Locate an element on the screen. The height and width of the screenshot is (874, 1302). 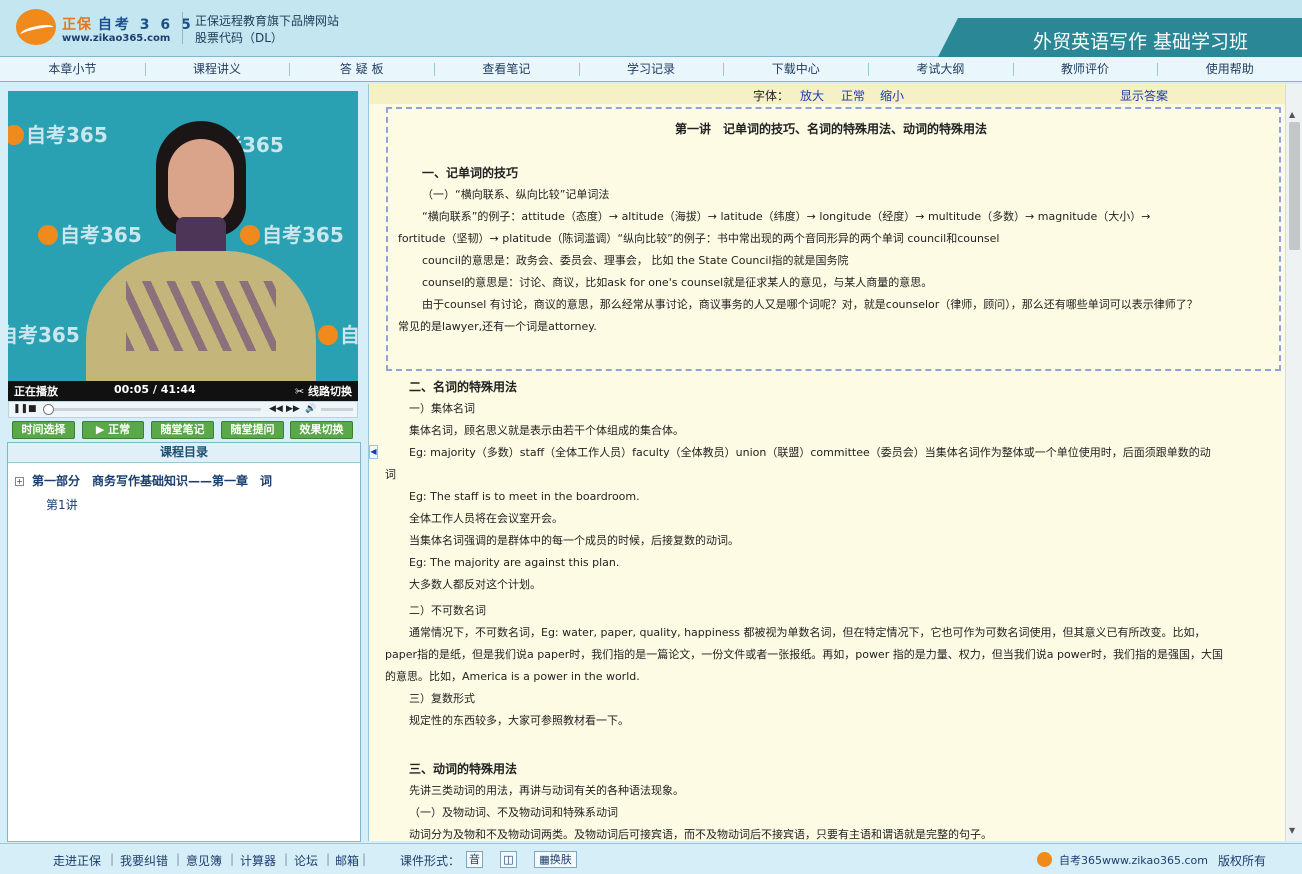
paragraph-line: 集体名词，顾名思义就是表示由若干个体组成的集合体。 is located at coordinates (546, 430).